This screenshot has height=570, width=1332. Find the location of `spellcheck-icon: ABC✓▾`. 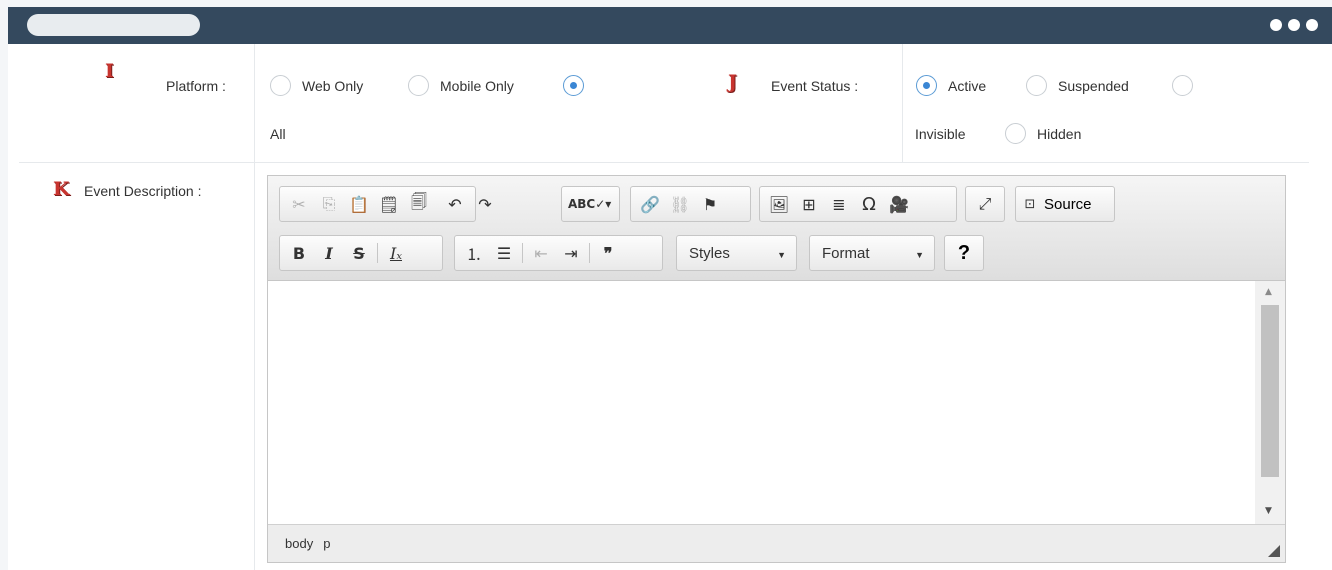

spellcheck-icon: ABC✓▾ is located at coordinates (589, 204).